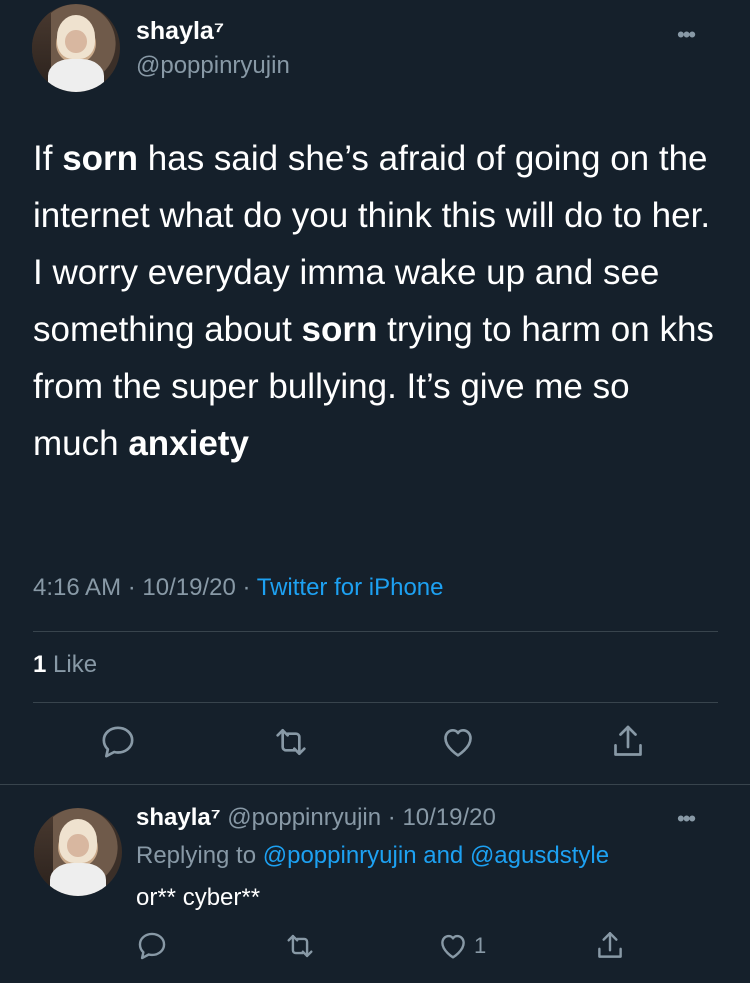 This screenshot has width=750, height=983. I want to click on like-button, so click(458, 742).